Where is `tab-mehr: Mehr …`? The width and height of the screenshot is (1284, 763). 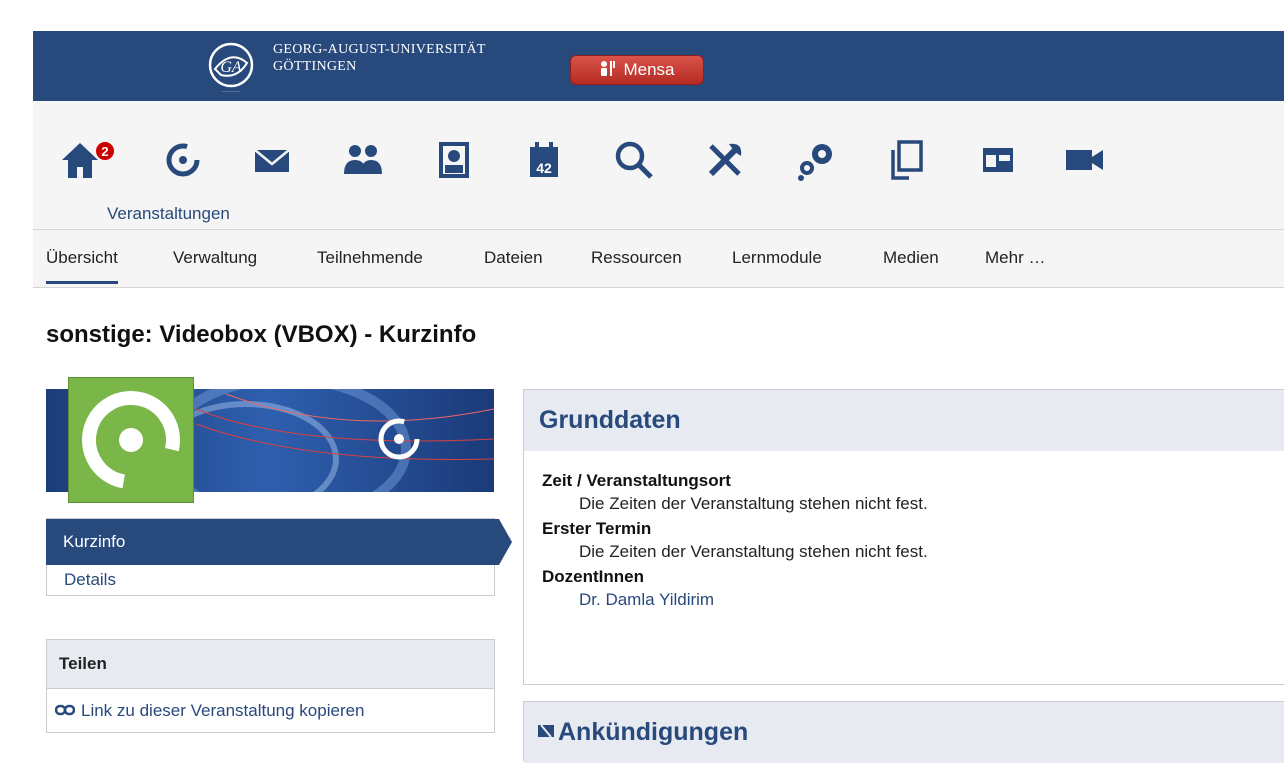 tab-mehr: Mehr … is located at coordinates (1015, 258).